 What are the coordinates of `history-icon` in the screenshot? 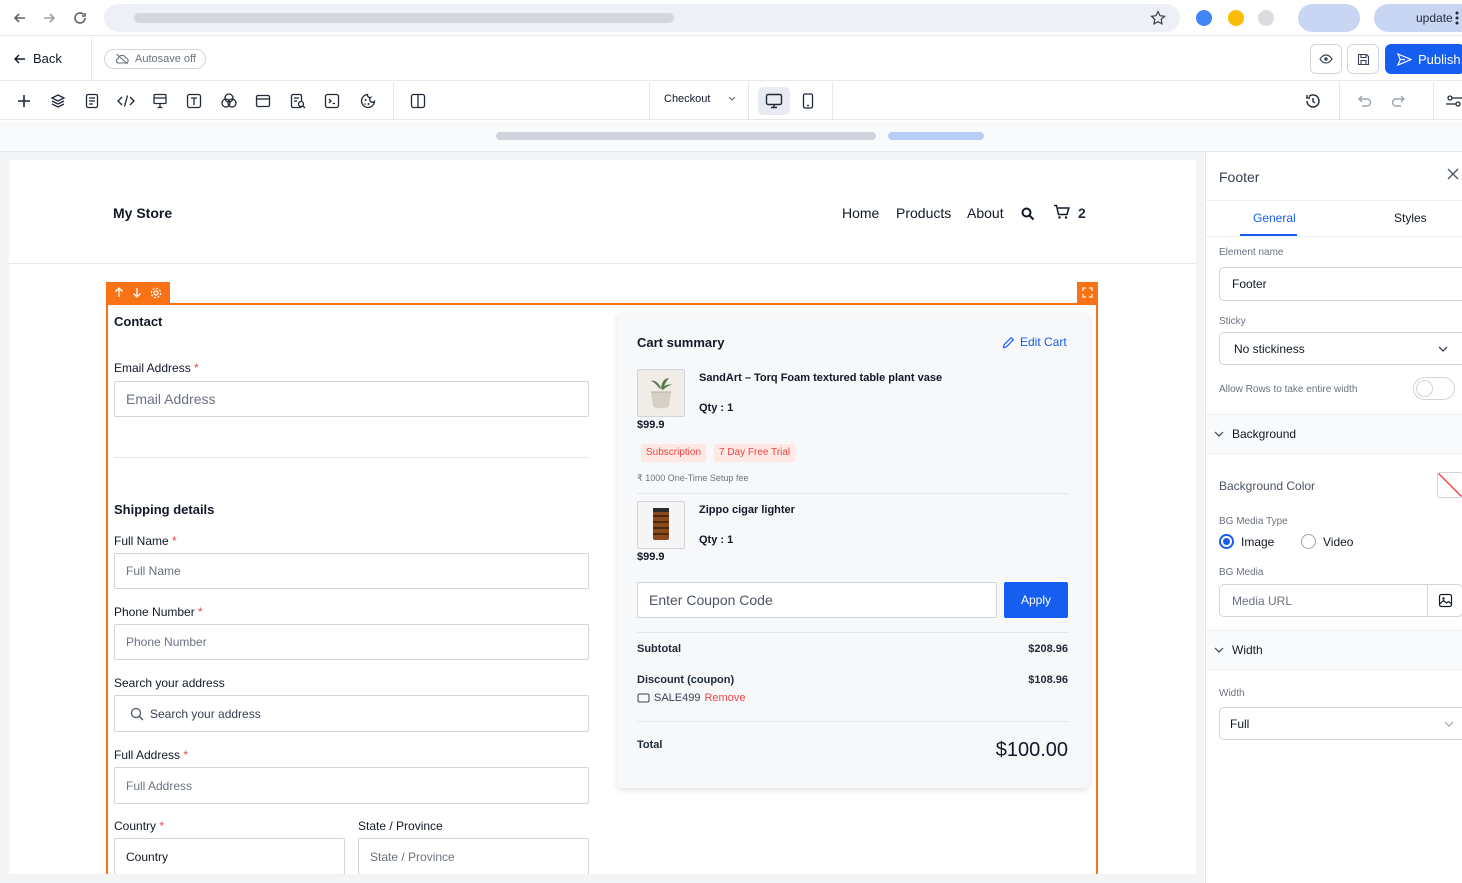 It's located at (1313, 101).